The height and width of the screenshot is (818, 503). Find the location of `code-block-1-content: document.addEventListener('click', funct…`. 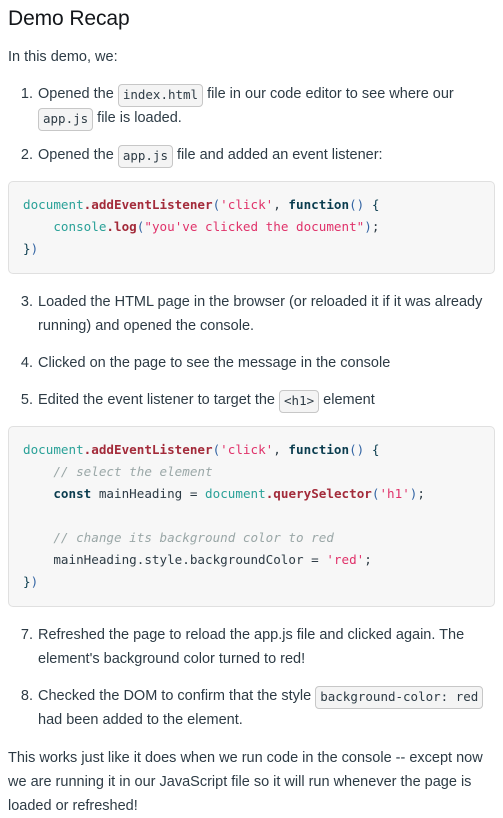

code-block-1-content: document.addEventListener('click', funct… is located at coordinates (251, 227).